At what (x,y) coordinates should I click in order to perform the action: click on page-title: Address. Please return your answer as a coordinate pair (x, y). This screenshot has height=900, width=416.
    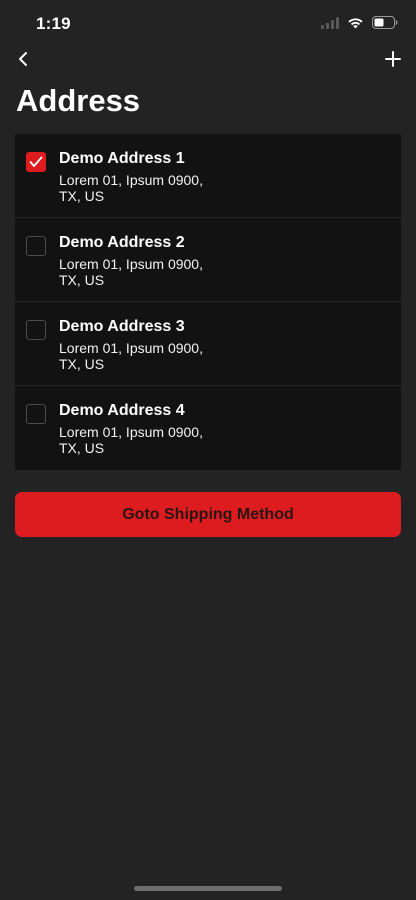
    Looking at the image, I should click on (78, 100).